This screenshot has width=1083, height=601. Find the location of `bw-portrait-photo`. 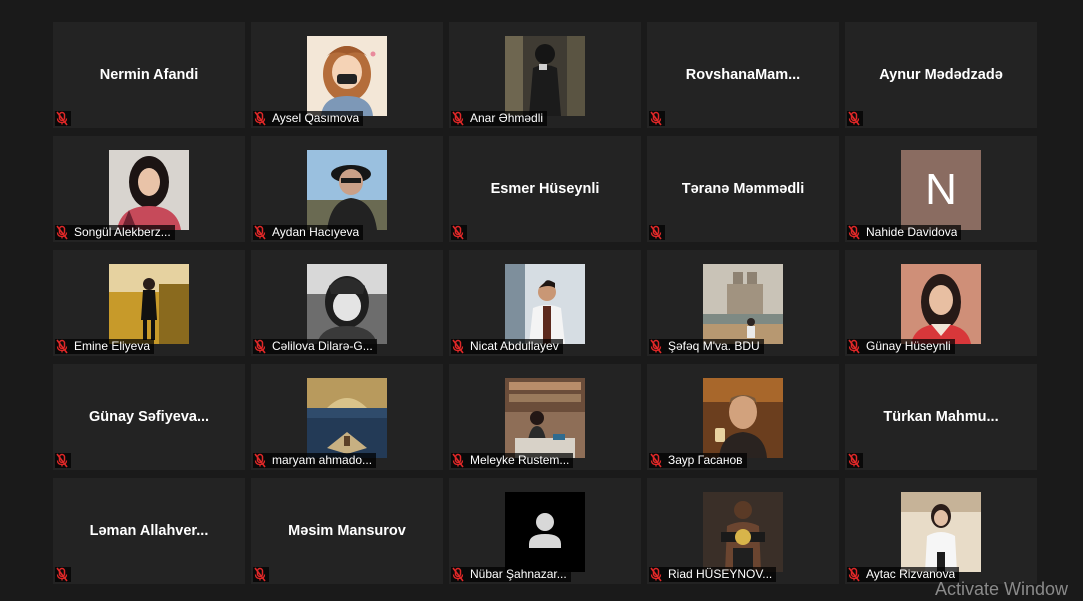

bw-portrait-photo is located at coordinates (347, 304).